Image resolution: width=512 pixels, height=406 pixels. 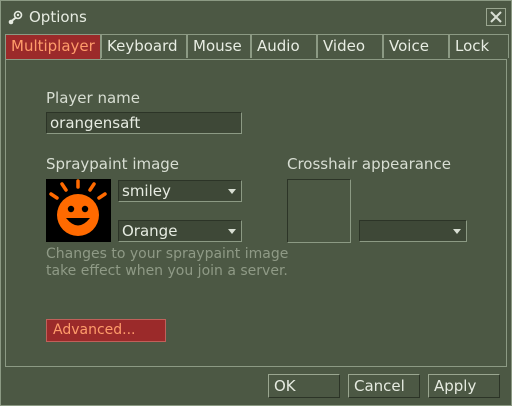 What do you see at coordinates (284, 46) in the screenshot?
I see `tab-audio: Audio` at bounding box center [284, 46].